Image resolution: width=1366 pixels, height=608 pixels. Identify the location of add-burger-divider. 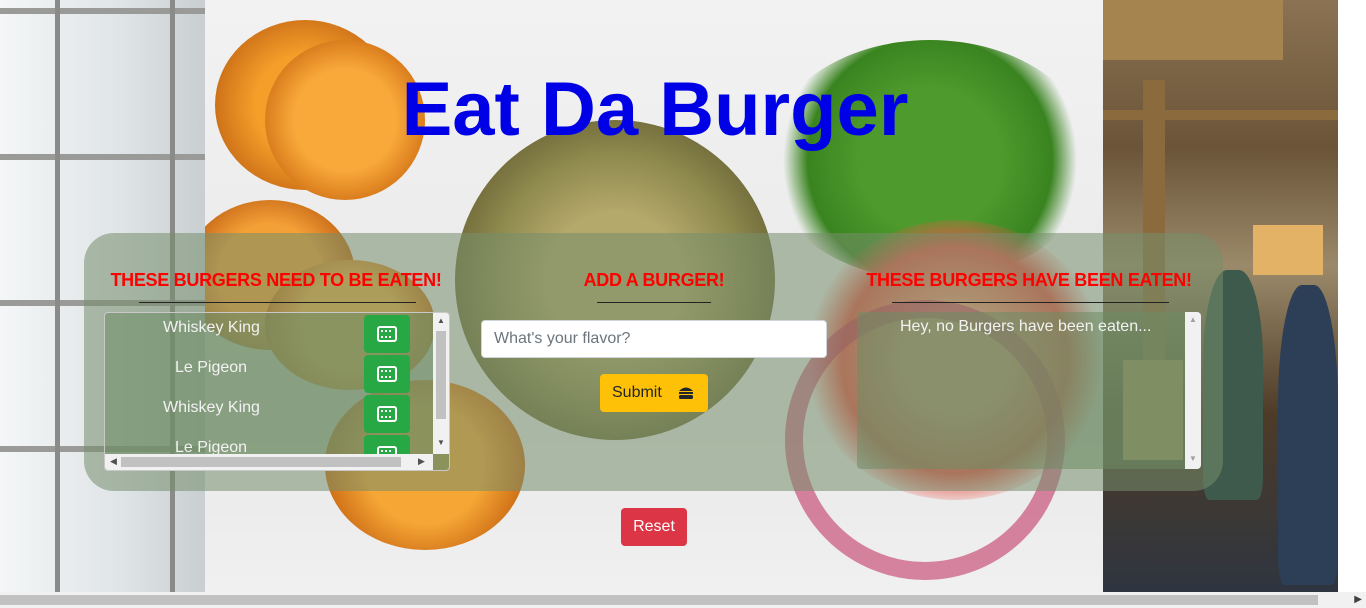
(654, 302).